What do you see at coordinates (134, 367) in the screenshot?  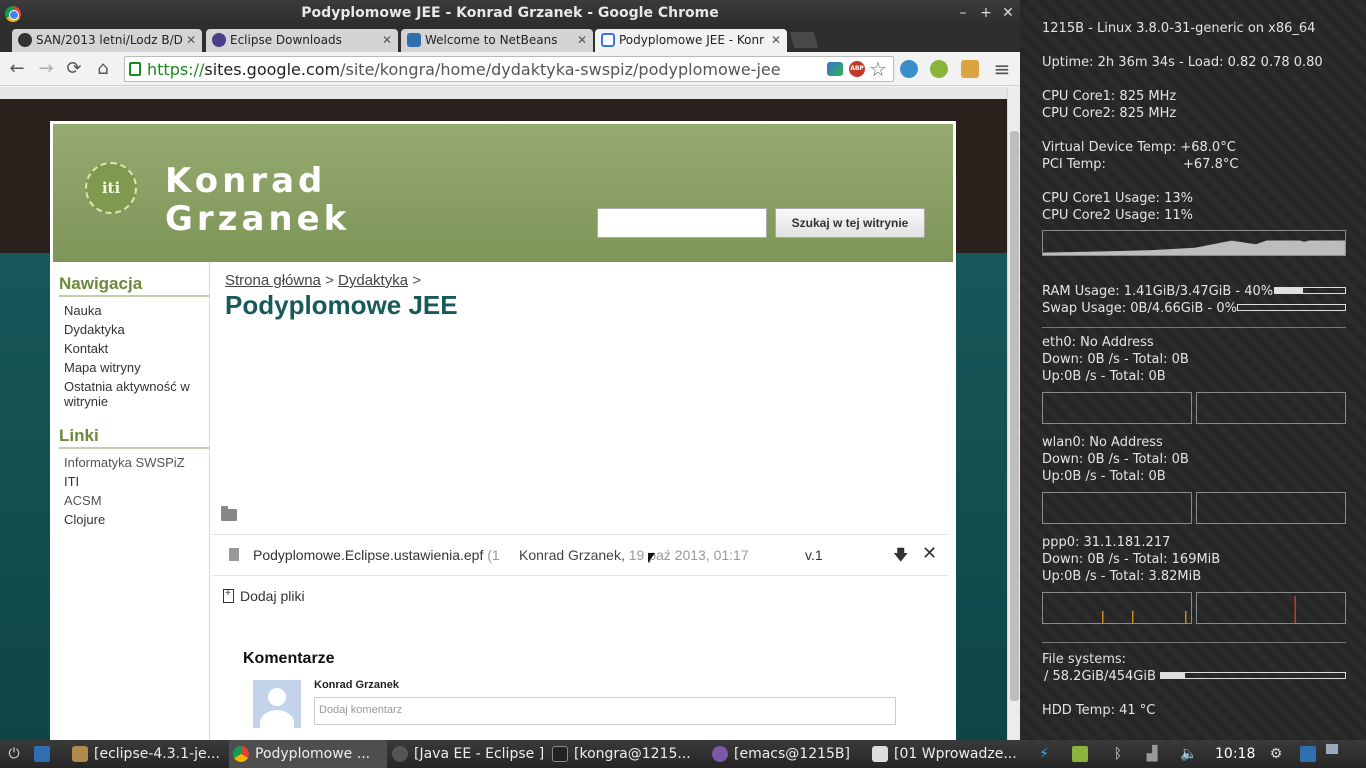 I see `sidebar-item-mapa-witryny: Mapa witryny` at bounding box center [134, 367].